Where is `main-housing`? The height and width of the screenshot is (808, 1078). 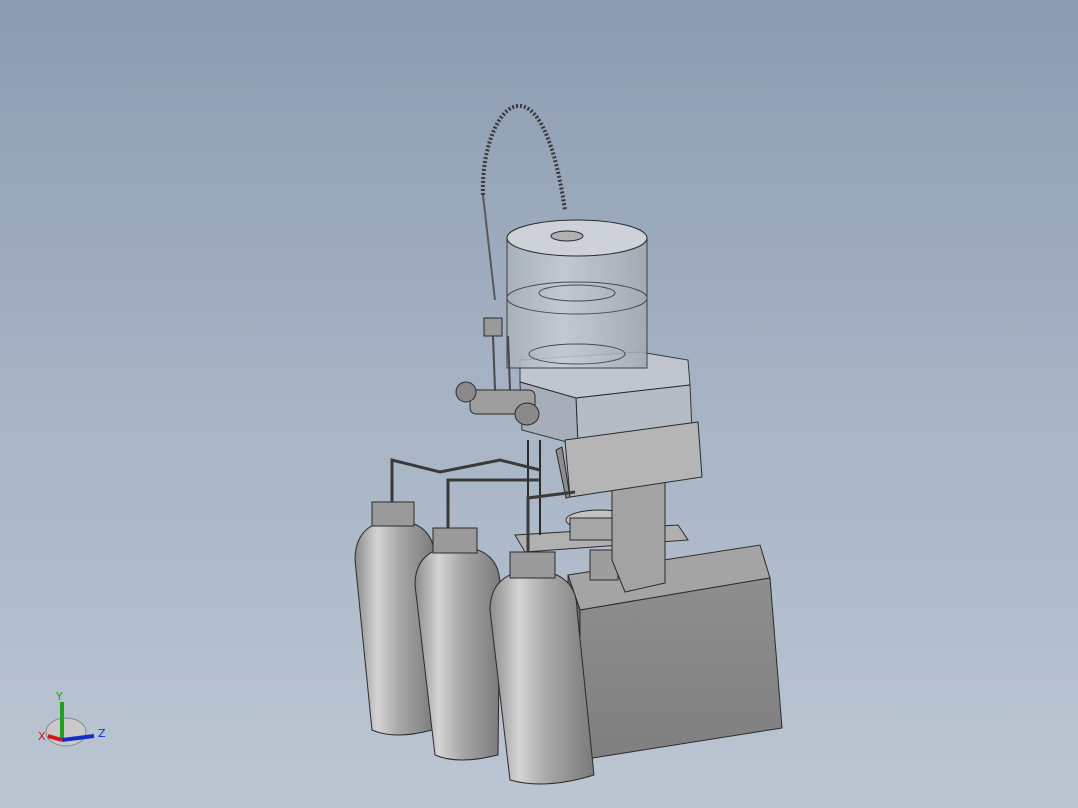 main-housing is located at coordinates (611, 425).